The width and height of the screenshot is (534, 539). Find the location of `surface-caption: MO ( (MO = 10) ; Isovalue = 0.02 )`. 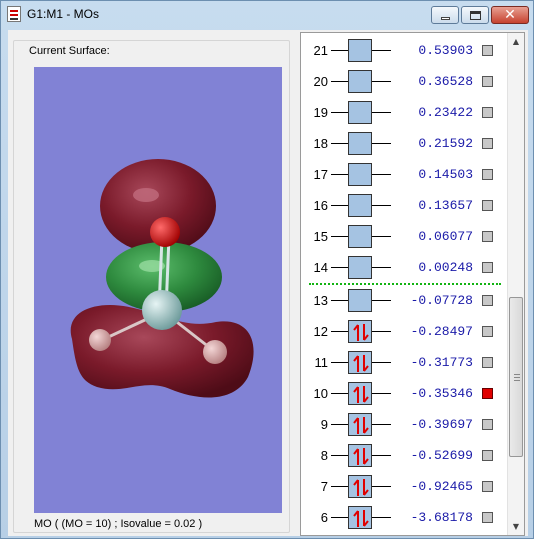

surface-caption: MO ( (MO = 10) ; Isovalue = 0.02 ) is located at coordinates (118, 524).